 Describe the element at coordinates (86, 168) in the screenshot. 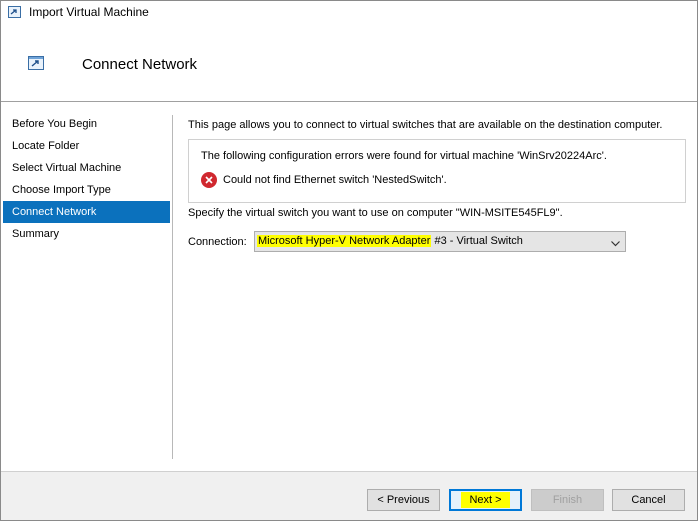

I see `nav-item-select-virtual-machine: Select Virtual Machine` at that location.